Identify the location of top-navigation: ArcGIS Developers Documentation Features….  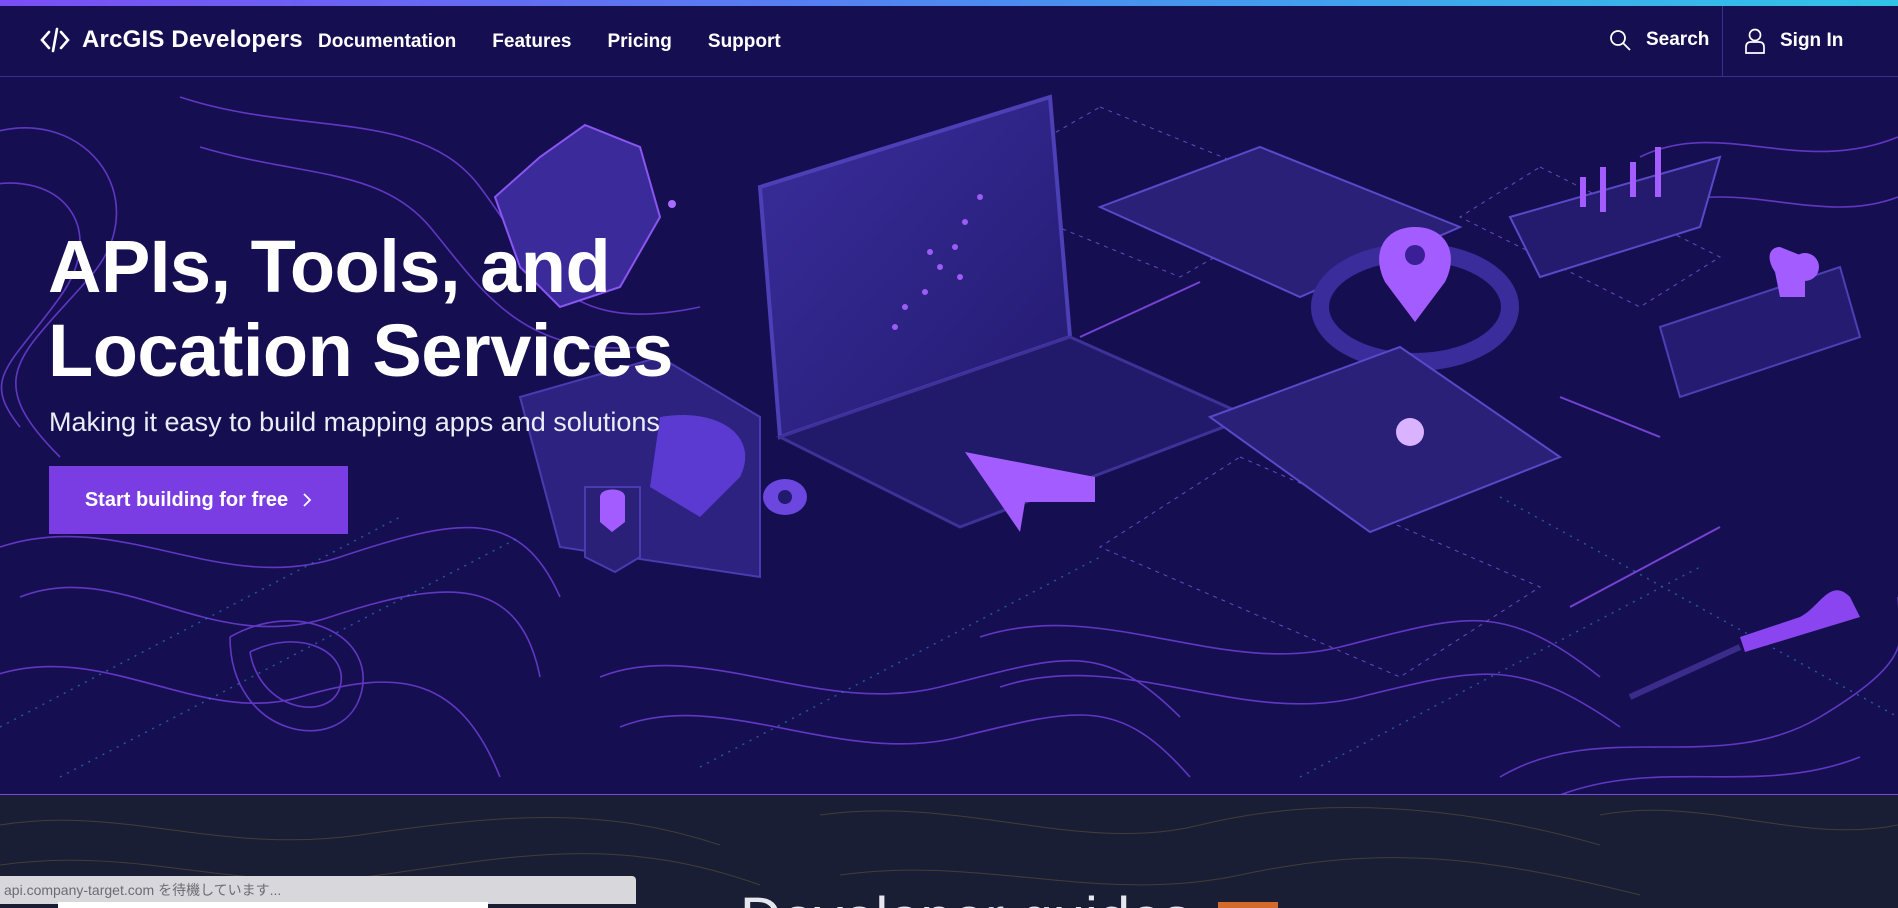
(949, 41).